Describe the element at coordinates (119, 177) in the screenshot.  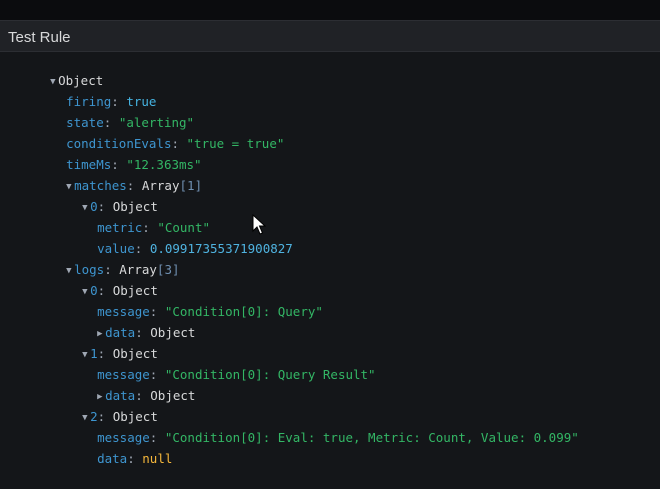
I see `tree-row-matches: ▼ matches: Array[1]` at that location.